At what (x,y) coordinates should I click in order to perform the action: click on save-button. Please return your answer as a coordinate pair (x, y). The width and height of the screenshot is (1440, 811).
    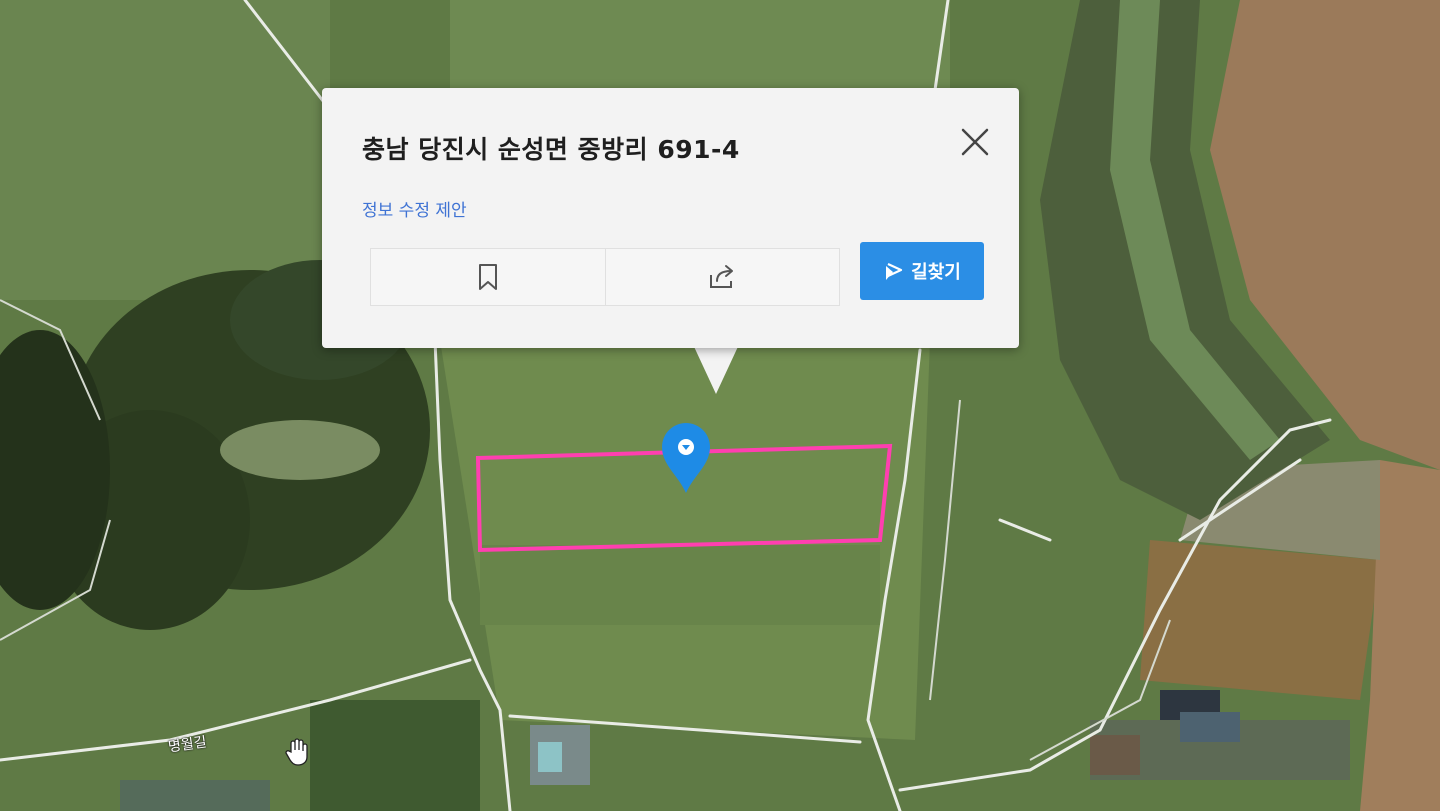
    Looking at the image, I should click on (488, 277).